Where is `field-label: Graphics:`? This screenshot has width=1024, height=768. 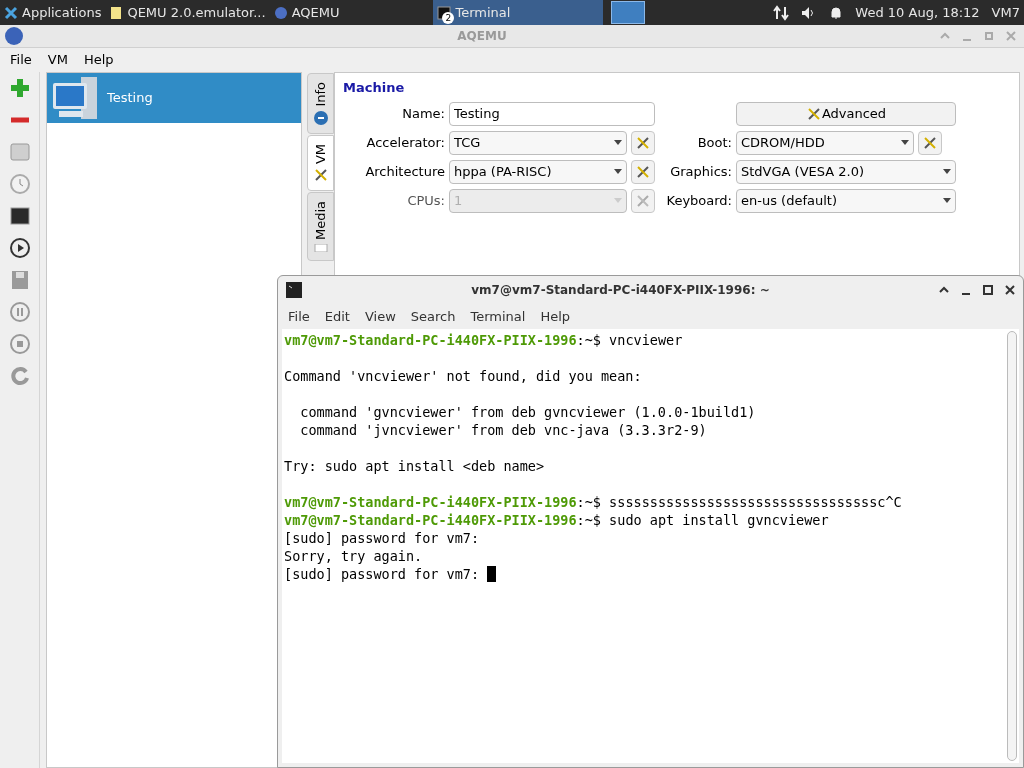 field-label: Graphics: is located at coordinates (700, 171).